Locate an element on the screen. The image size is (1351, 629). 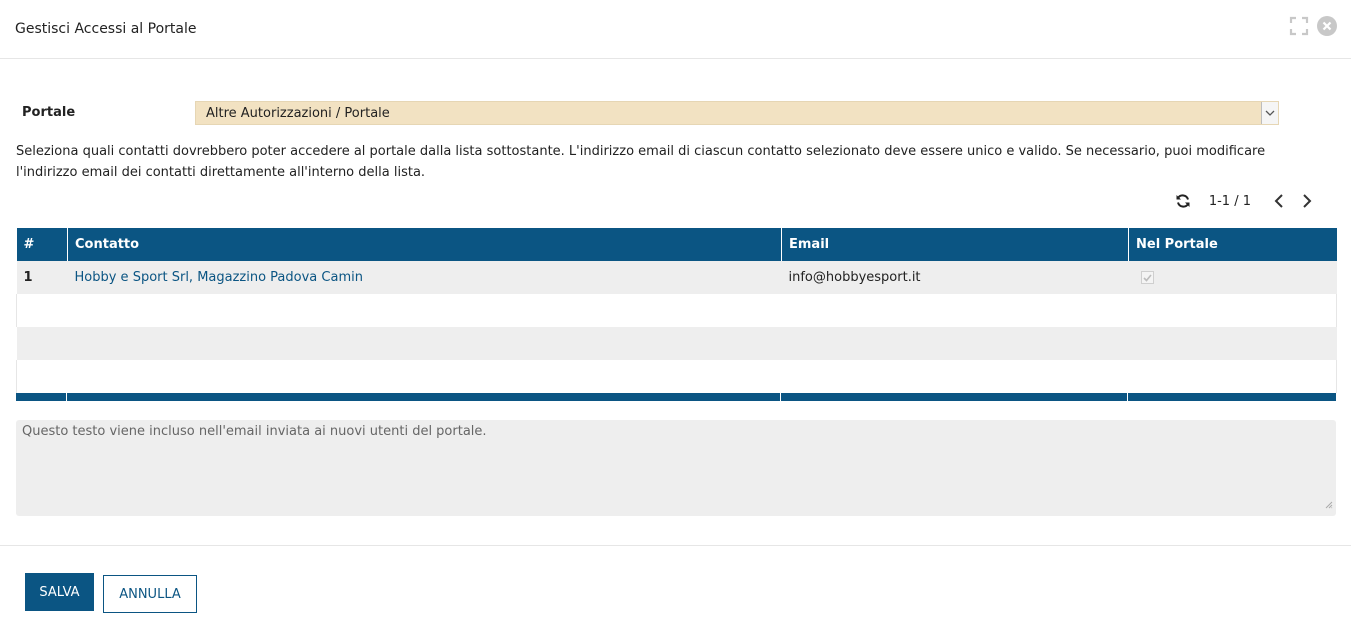
grid-footer is located at coordinates (676, 397).